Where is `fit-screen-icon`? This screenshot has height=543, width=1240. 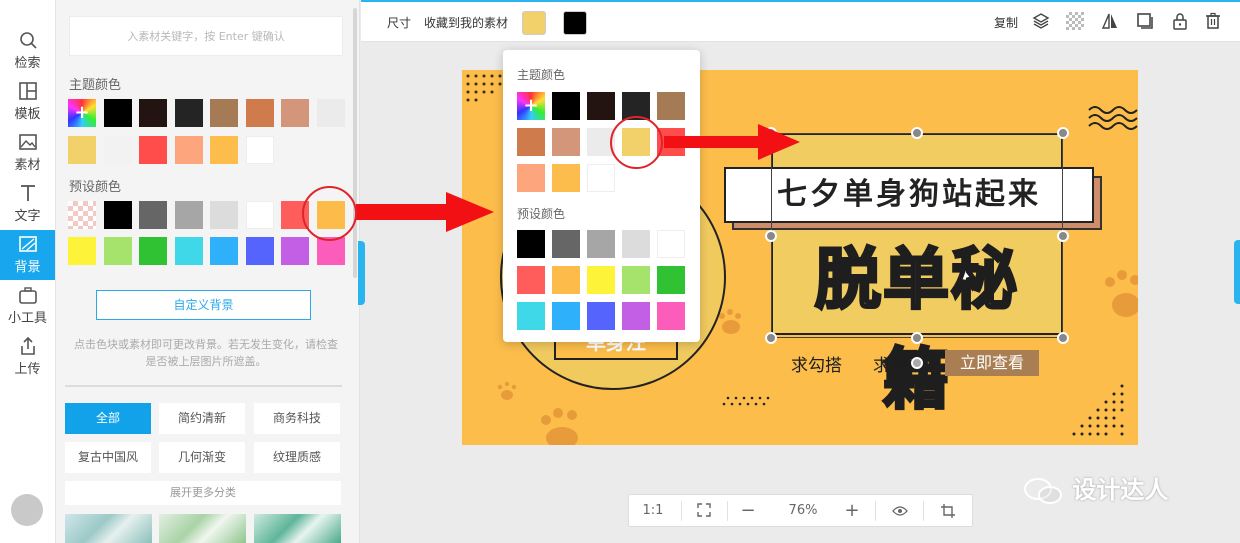 fit-screen-icon is located at coordinates (704, 510).